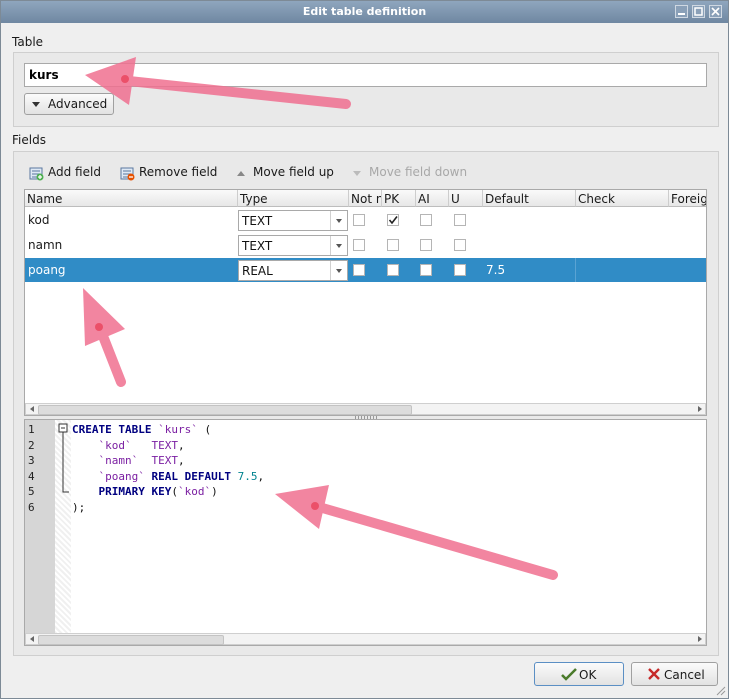 This screenshot has height=699, width=729. Describe the element at coordinates (131, 220) in the screenshot. I see `field-name-cell: kod` at that location.